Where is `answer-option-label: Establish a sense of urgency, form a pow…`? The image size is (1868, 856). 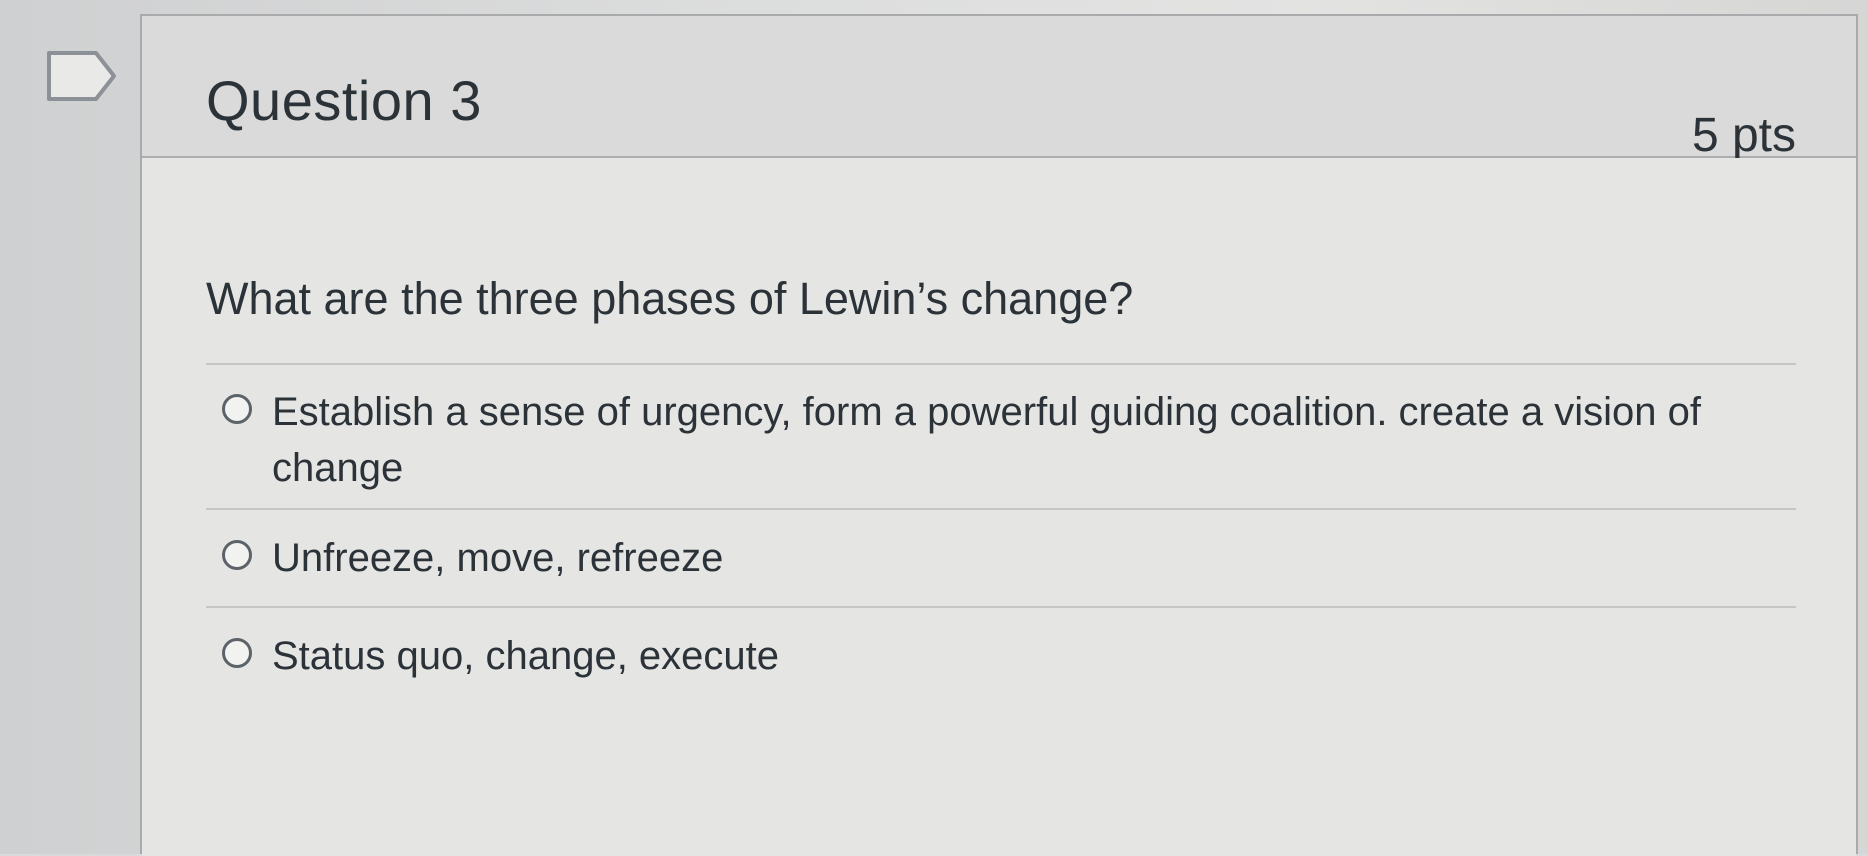
answer-option-label: Establish a sense of urgency, form a pow… is located at coordinates (1027, 440).